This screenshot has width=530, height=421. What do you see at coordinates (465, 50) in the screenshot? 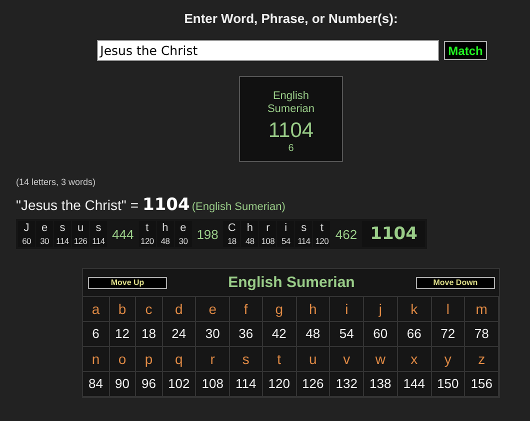
I see `match-button: Match` at bounding box center [465, 50].